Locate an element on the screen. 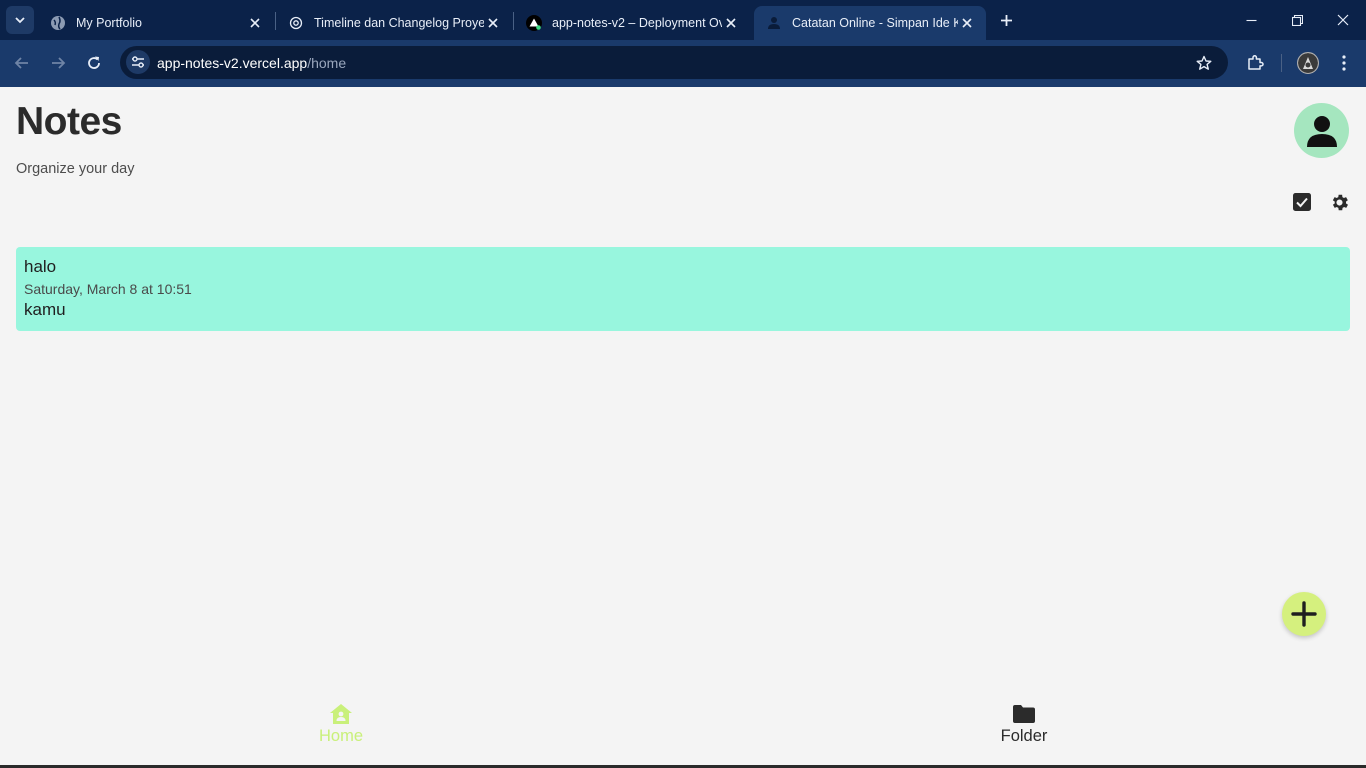 The width and height of the screenshot is (1366, 768). add-note-button is located at coordinates (1304, 614).